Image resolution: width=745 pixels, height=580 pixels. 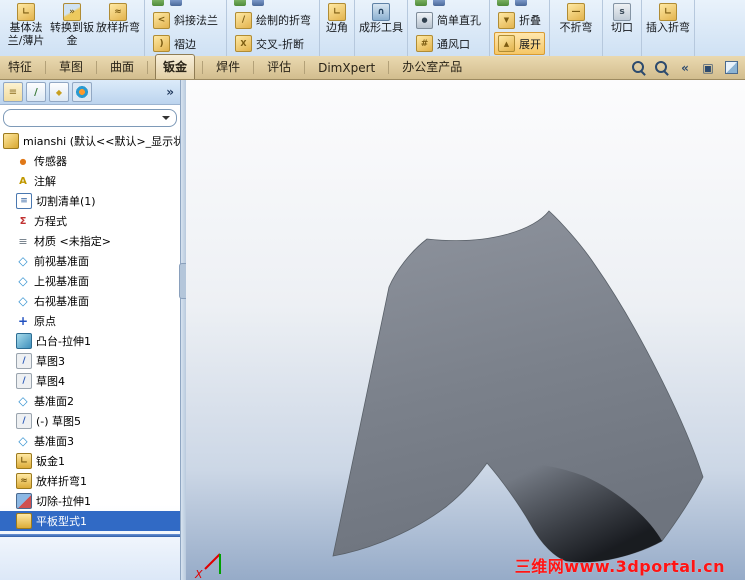 I want to click on tree-item-origin: 原点, so click(x=90, y=321).